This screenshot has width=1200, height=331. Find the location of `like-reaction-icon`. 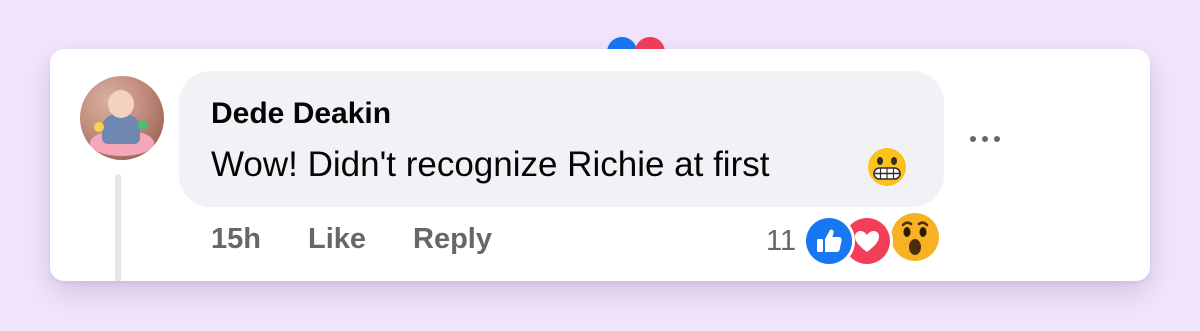

like-reaction-icon is located at coordinates (829, 241).